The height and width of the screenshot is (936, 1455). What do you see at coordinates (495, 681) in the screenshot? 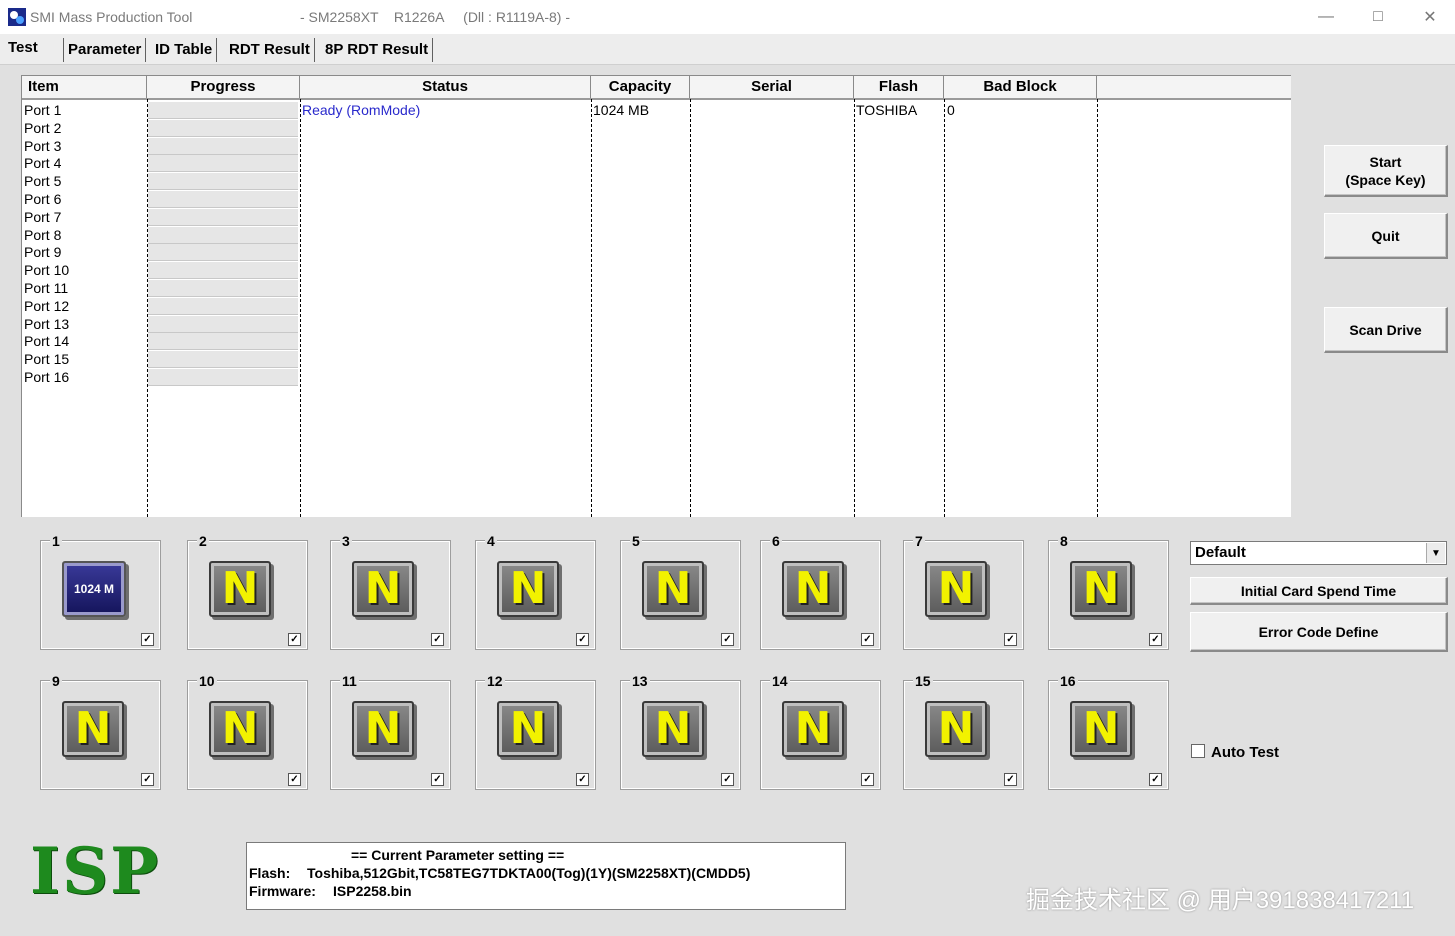
I see `slot-number: 12` at bounding box center [495, 681].